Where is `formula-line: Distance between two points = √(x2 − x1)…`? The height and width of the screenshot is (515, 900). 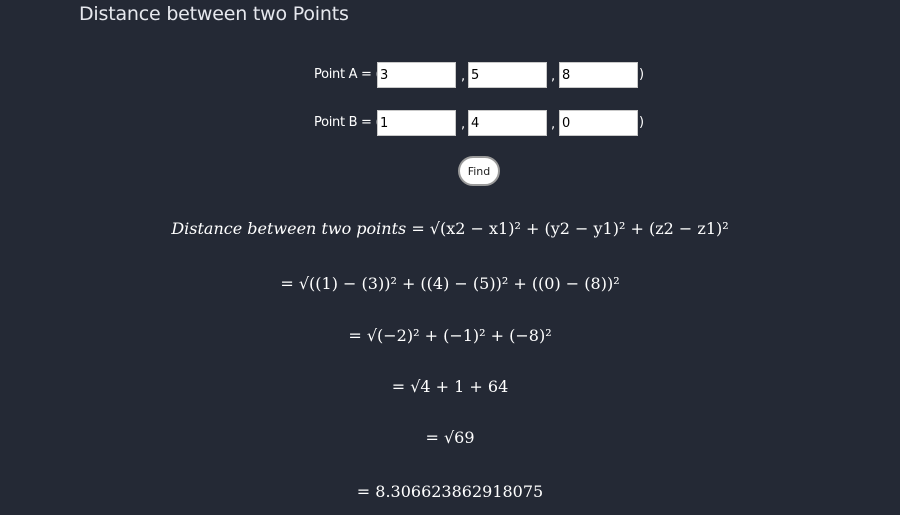
formula-line: Distance between two points = √(x2 − x1)… is located at coordinates (450, 228).